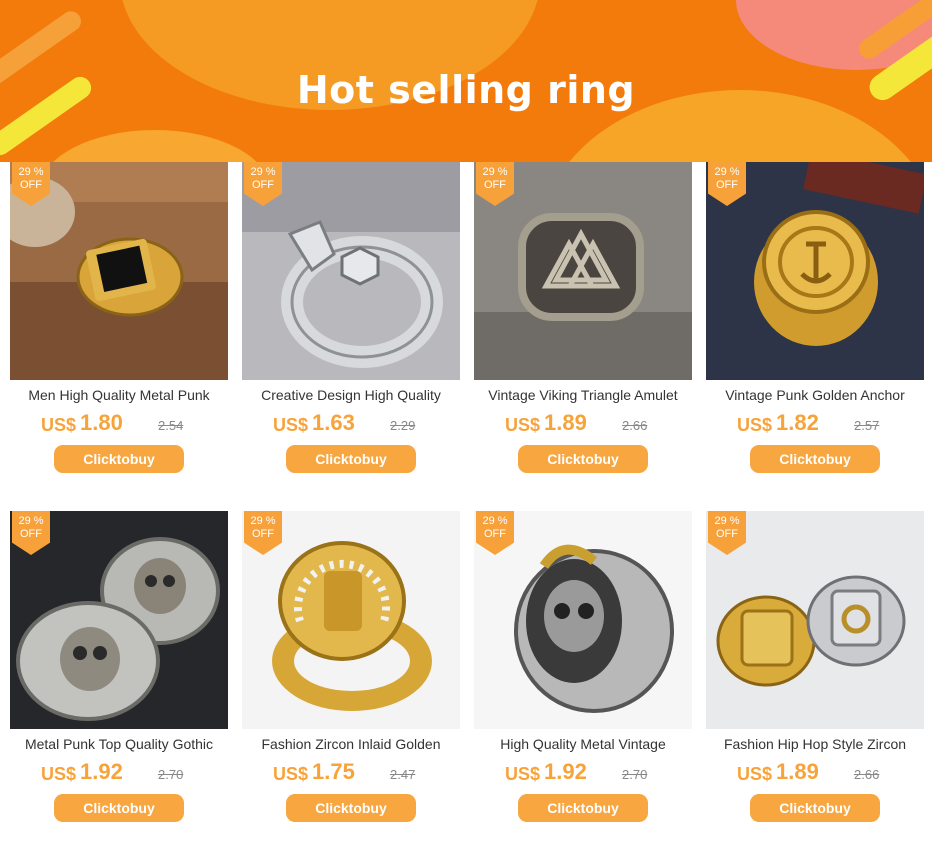  What do you see at coordinates (351, 395) in the screenshot?
I see `product-name: Creative Design High Quality` at bounding box center [351, 395].